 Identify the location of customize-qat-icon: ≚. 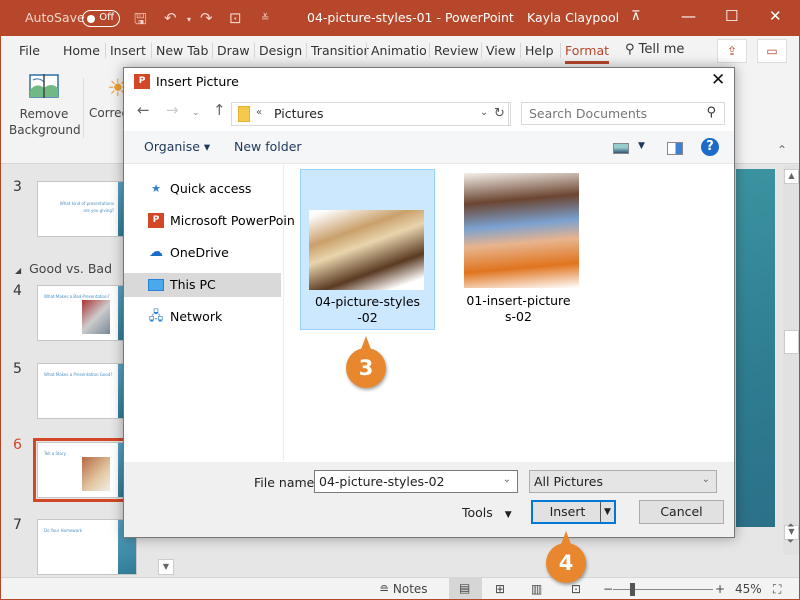
(265, 18).